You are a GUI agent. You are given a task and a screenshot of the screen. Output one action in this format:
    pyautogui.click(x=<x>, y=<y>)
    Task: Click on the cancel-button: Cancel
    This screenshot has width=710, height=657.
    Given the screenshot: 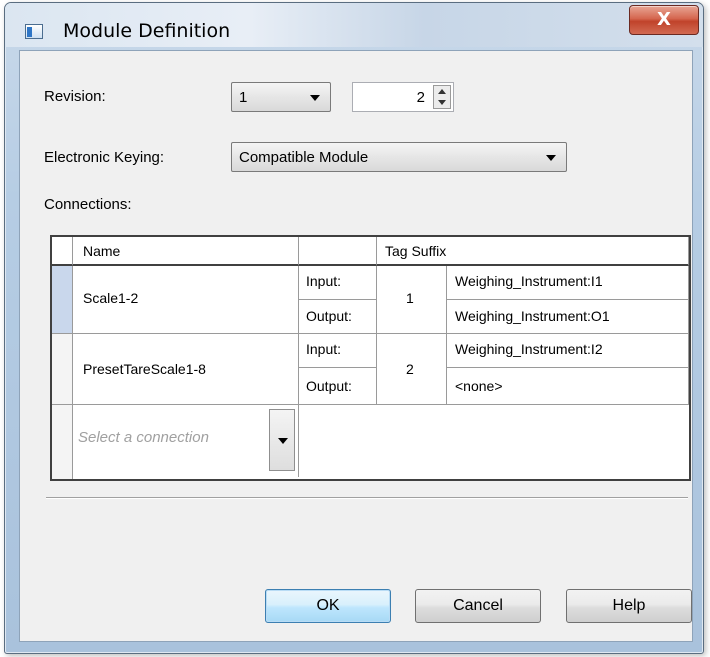 What is the action you would take?
    pyautogui.click(x=478, y=606)
    